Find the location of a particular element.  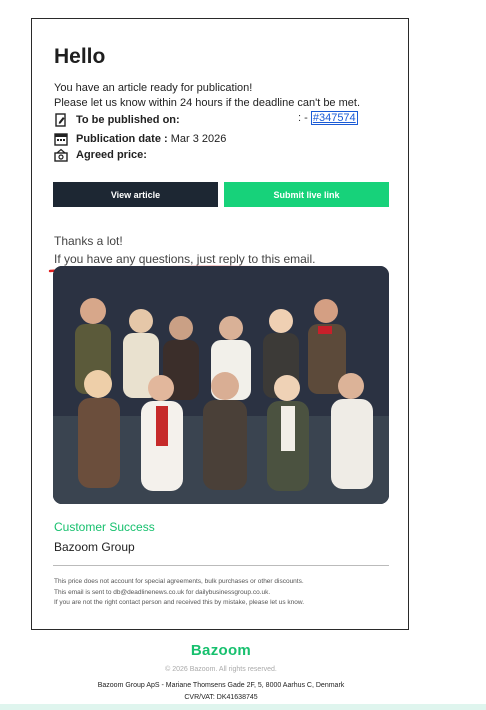

agreed-price-row: Agreed price: is located at coordinates (100, 155).